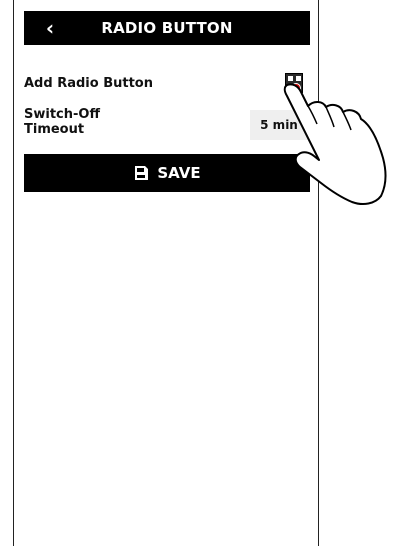  I want to click on radio-button-label: Add Radio Button, so click(88, 83).